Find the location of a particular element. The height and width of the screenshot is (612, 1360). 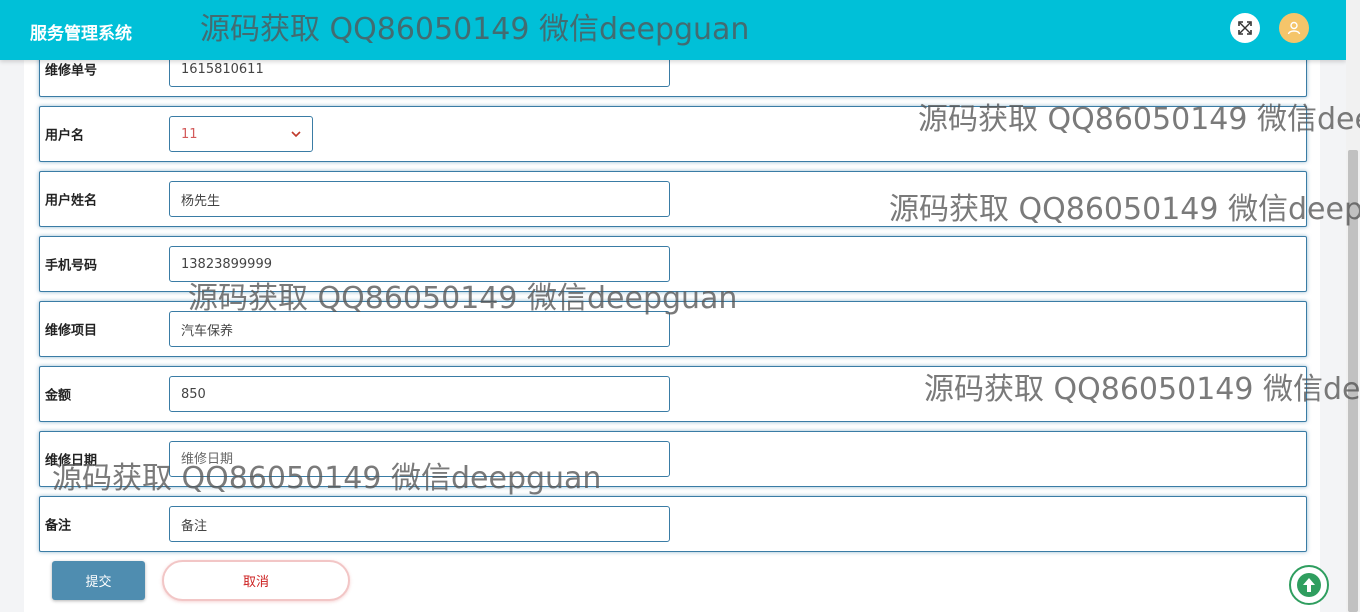

username-label: 用户名 is located at coordinates (65, 136).